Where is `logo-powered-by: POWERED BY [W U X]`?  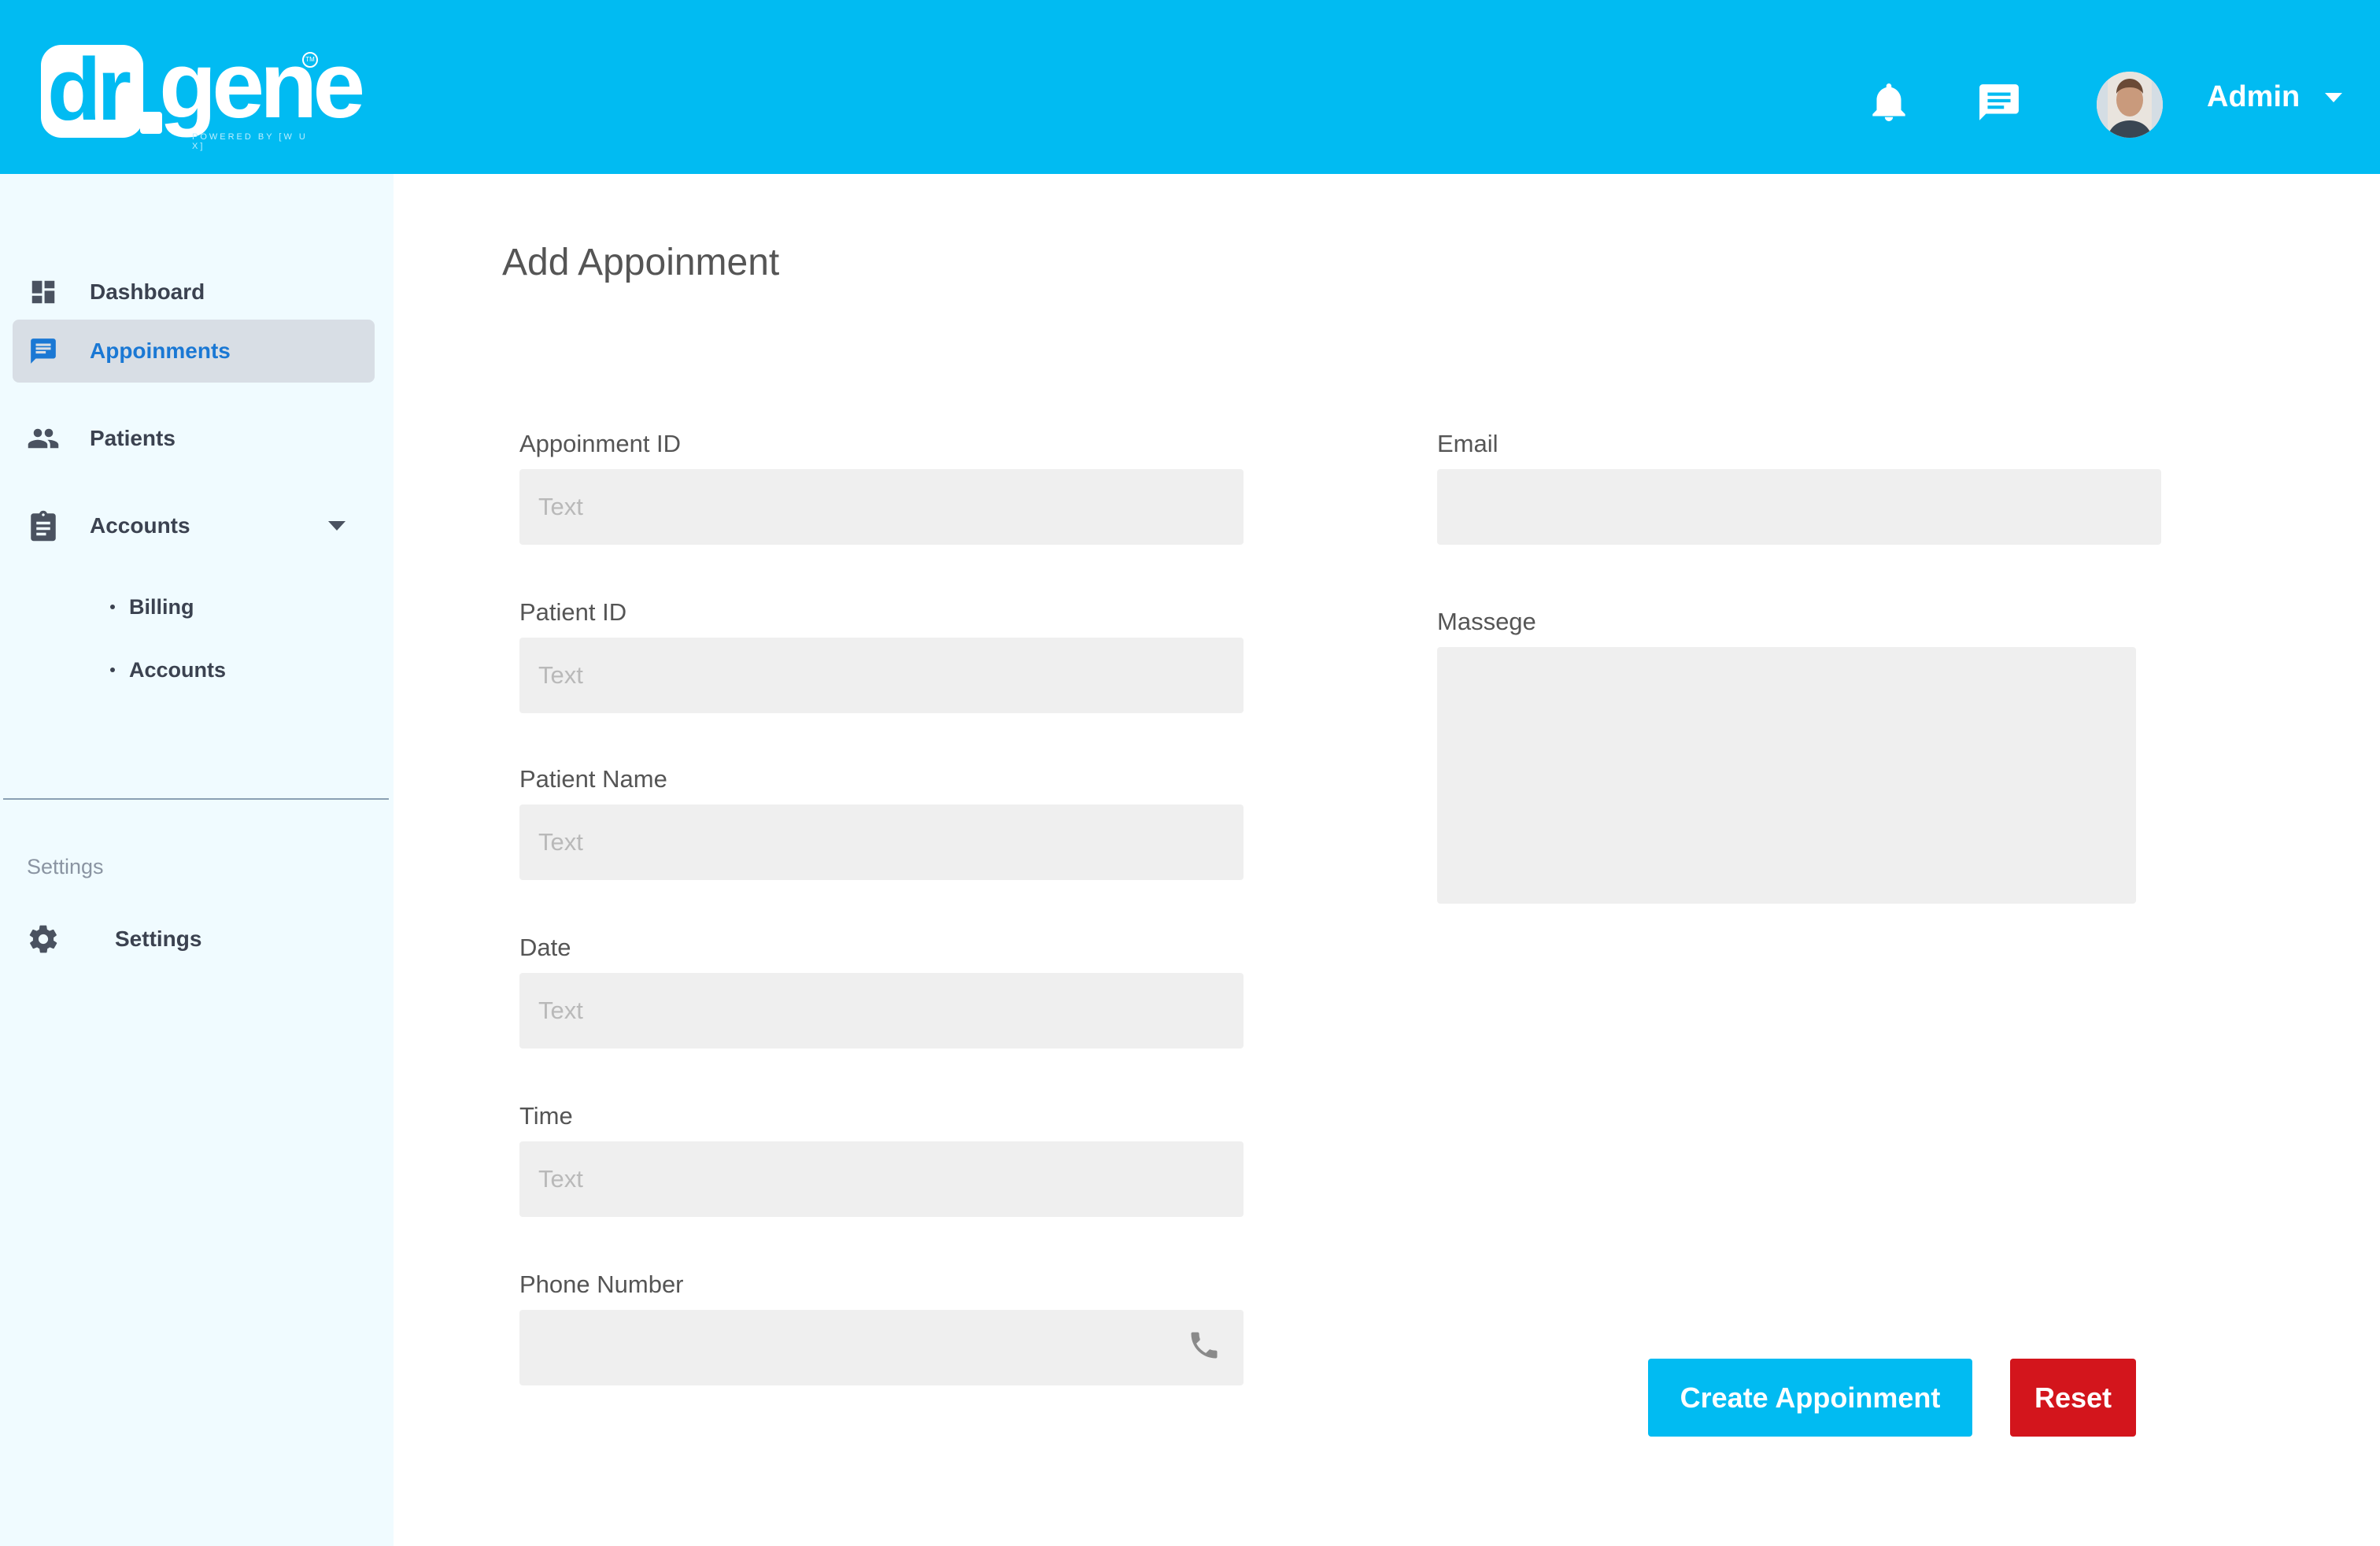
logo-powered-by: POWERED BY [W U X] is located at coordinates (250, 141).